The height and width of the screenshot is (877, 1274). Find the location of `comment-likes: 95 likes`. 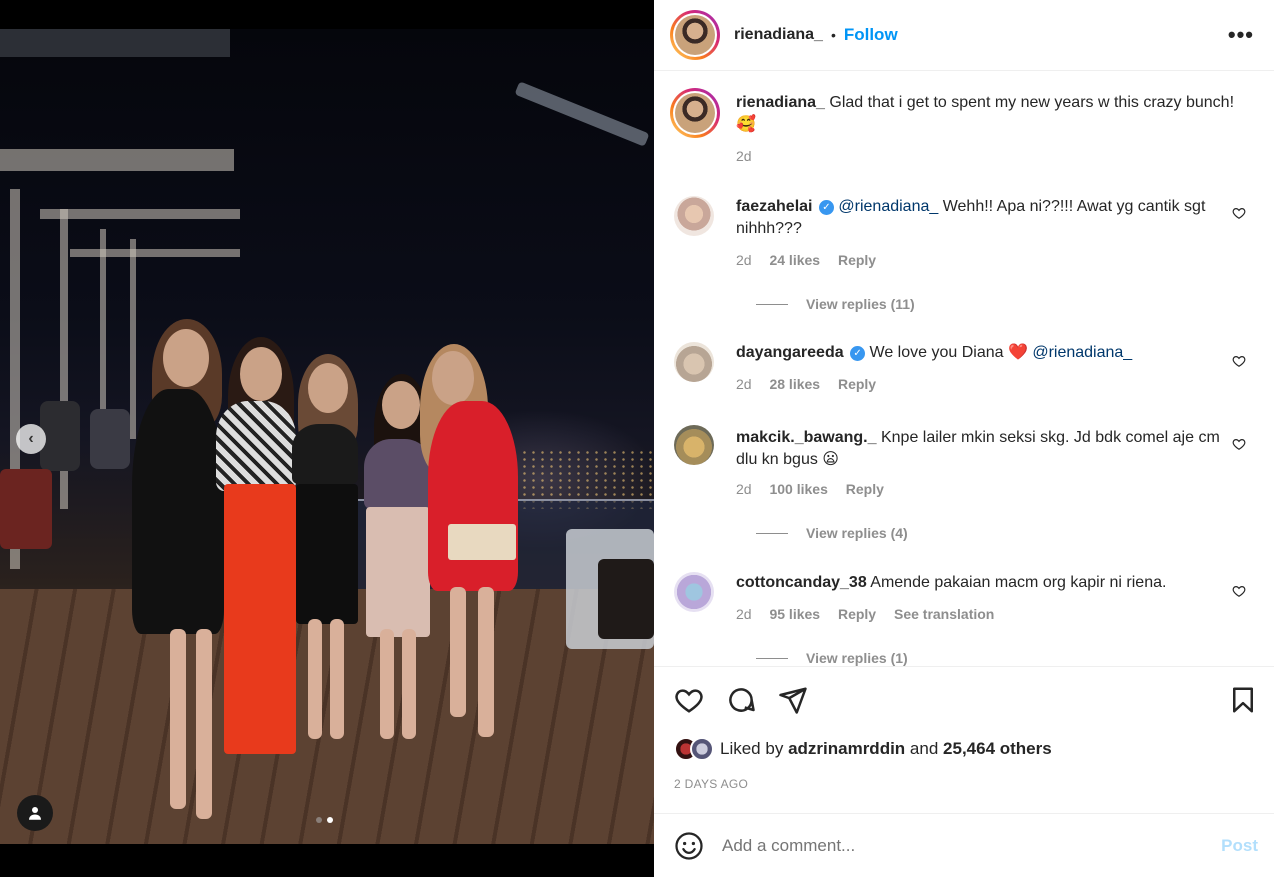

comment-likes: 95 likes is located at coordinates (794, 614).